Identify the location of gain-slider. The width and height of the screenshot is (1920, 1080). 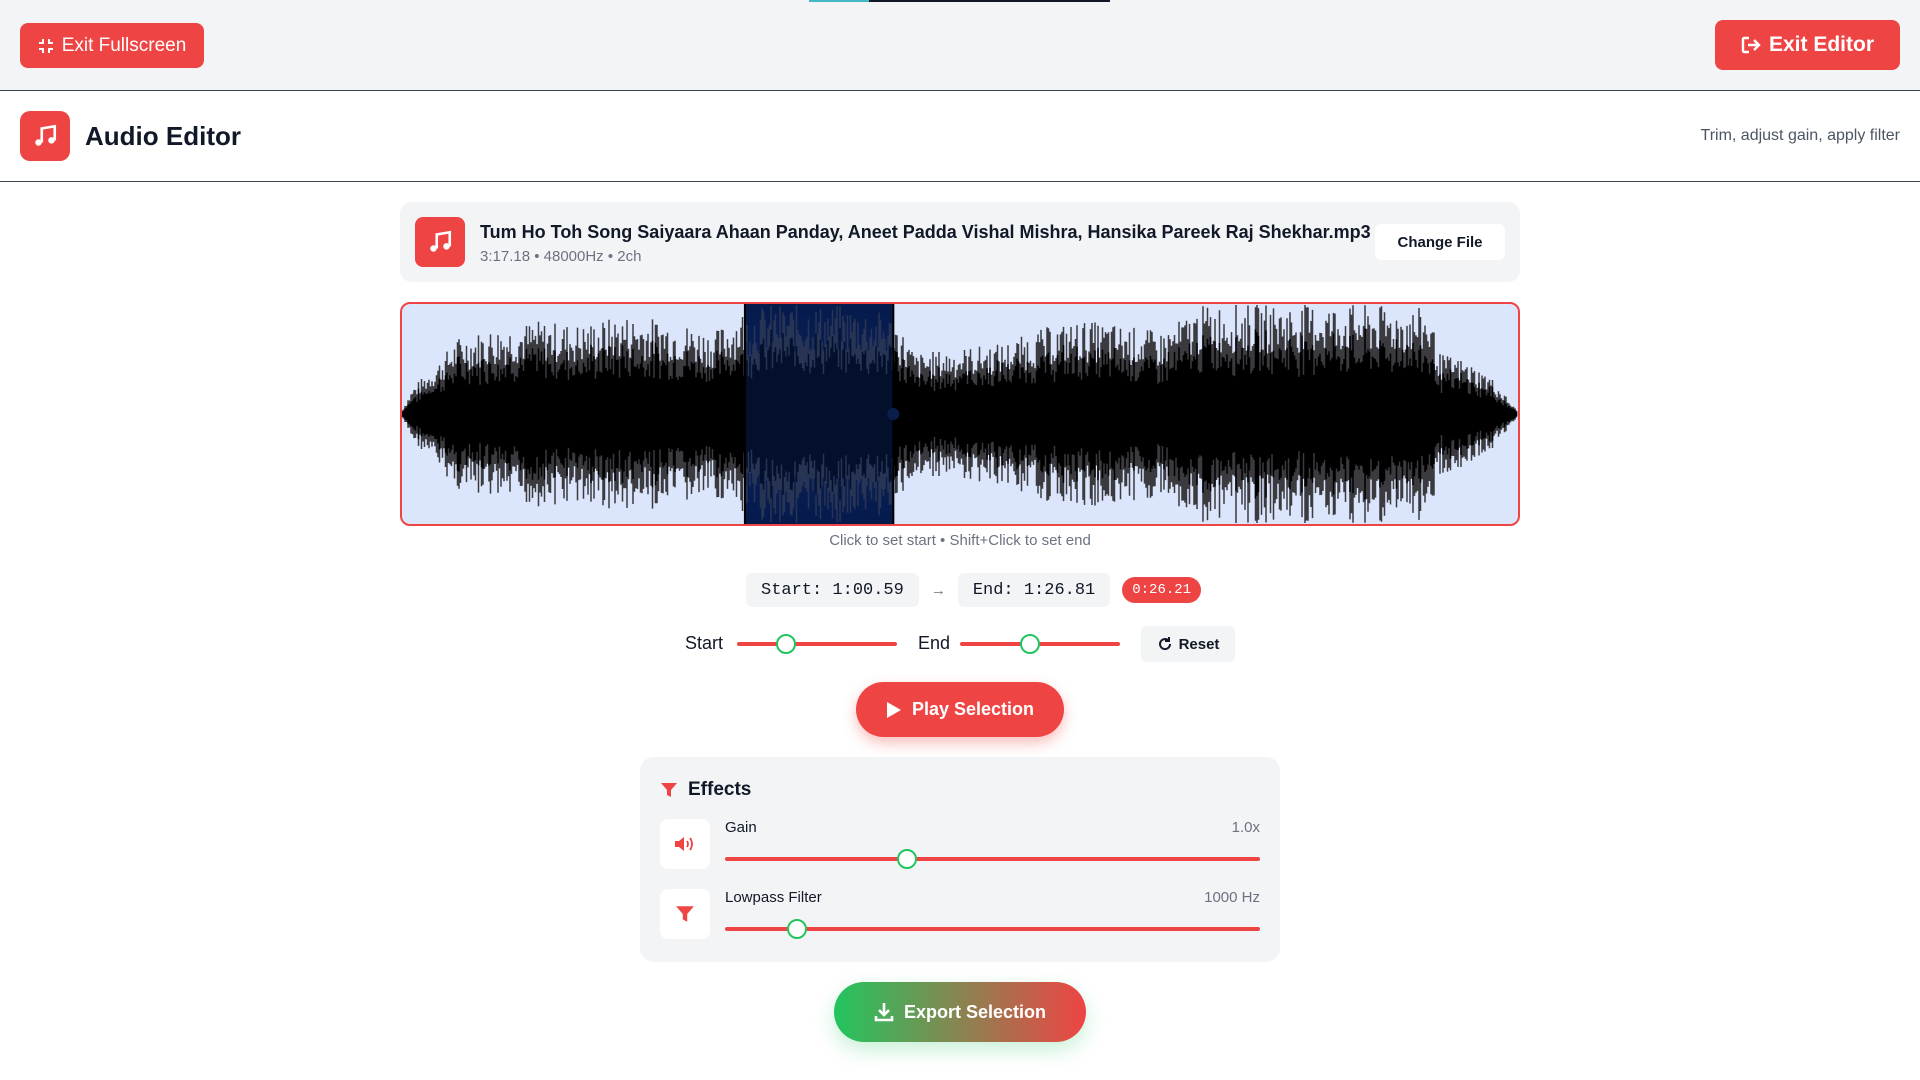
(992, 859).